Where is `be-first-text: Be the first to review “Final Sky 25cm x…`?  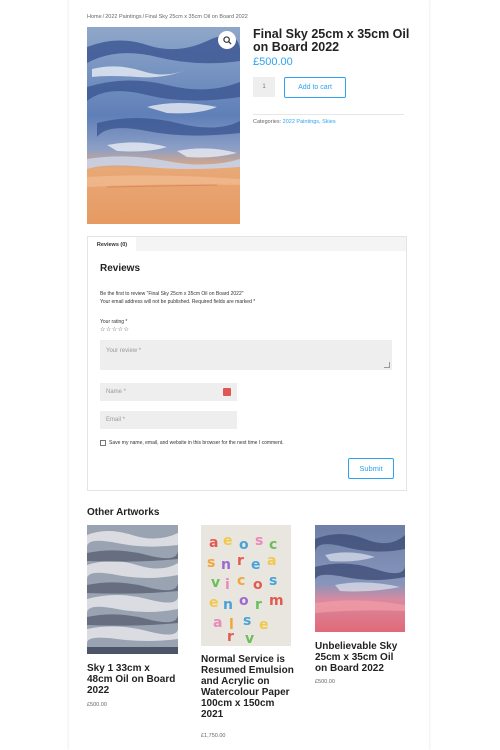
be-first-text: Be the first to review “Final Sky 25cm x… is located at coordinates (172, 294).